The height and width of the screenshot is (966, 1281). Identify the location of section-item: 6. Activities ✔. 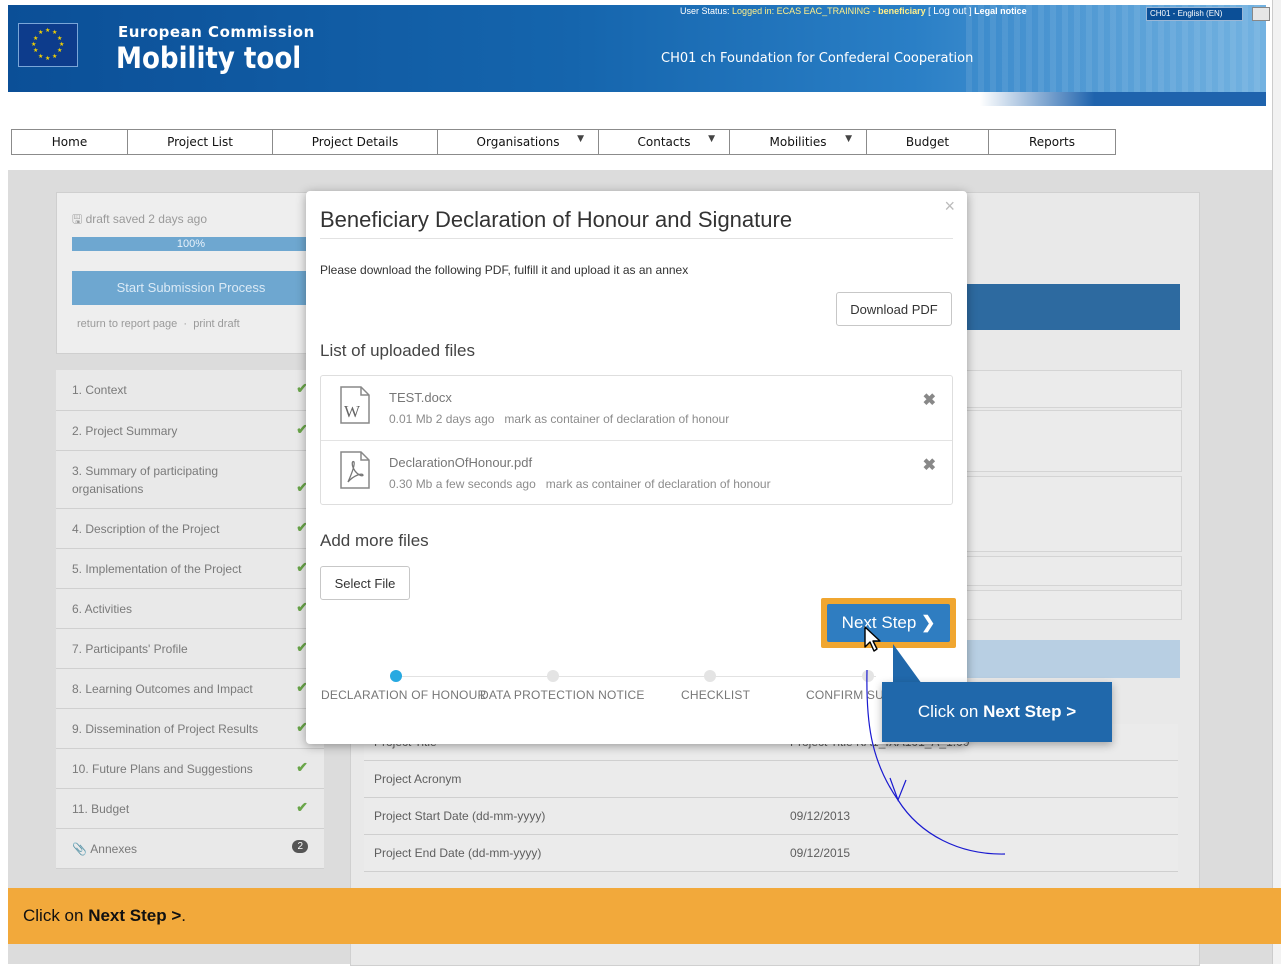
(190, 609).